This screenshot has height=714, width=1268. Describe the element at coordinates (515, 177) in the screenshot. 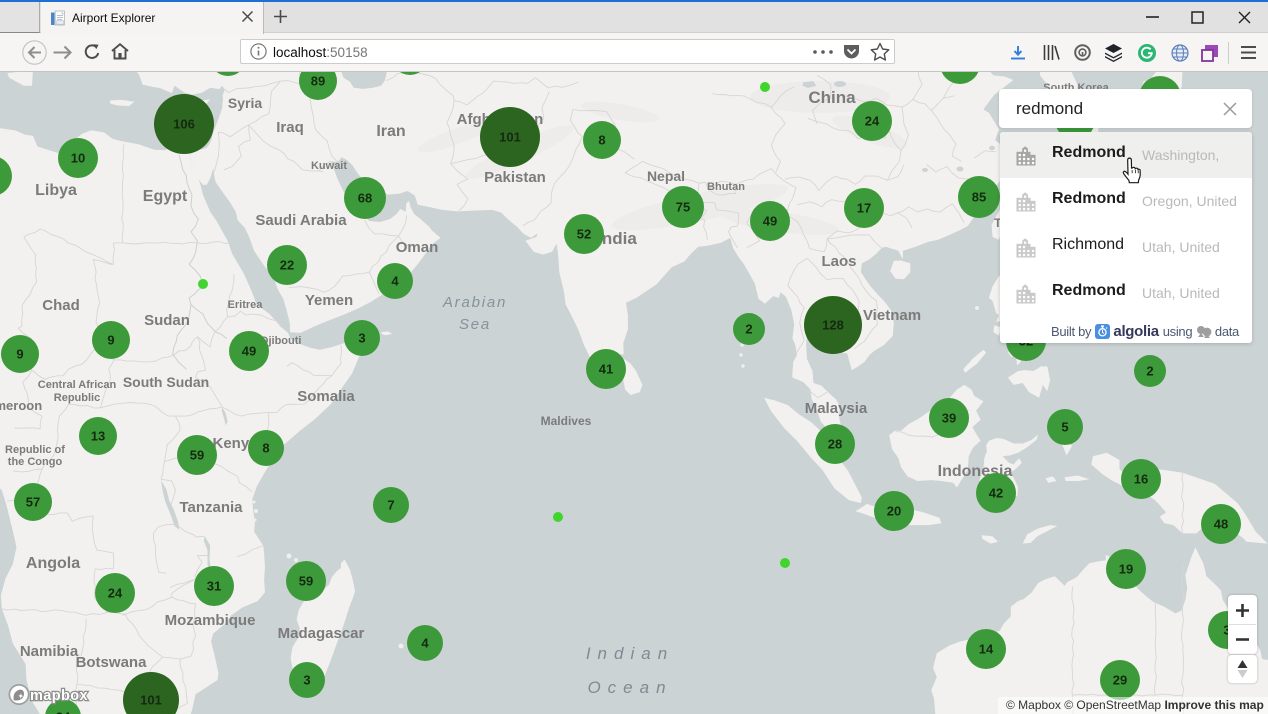

I see `svg-text: Pakistan` at that location.